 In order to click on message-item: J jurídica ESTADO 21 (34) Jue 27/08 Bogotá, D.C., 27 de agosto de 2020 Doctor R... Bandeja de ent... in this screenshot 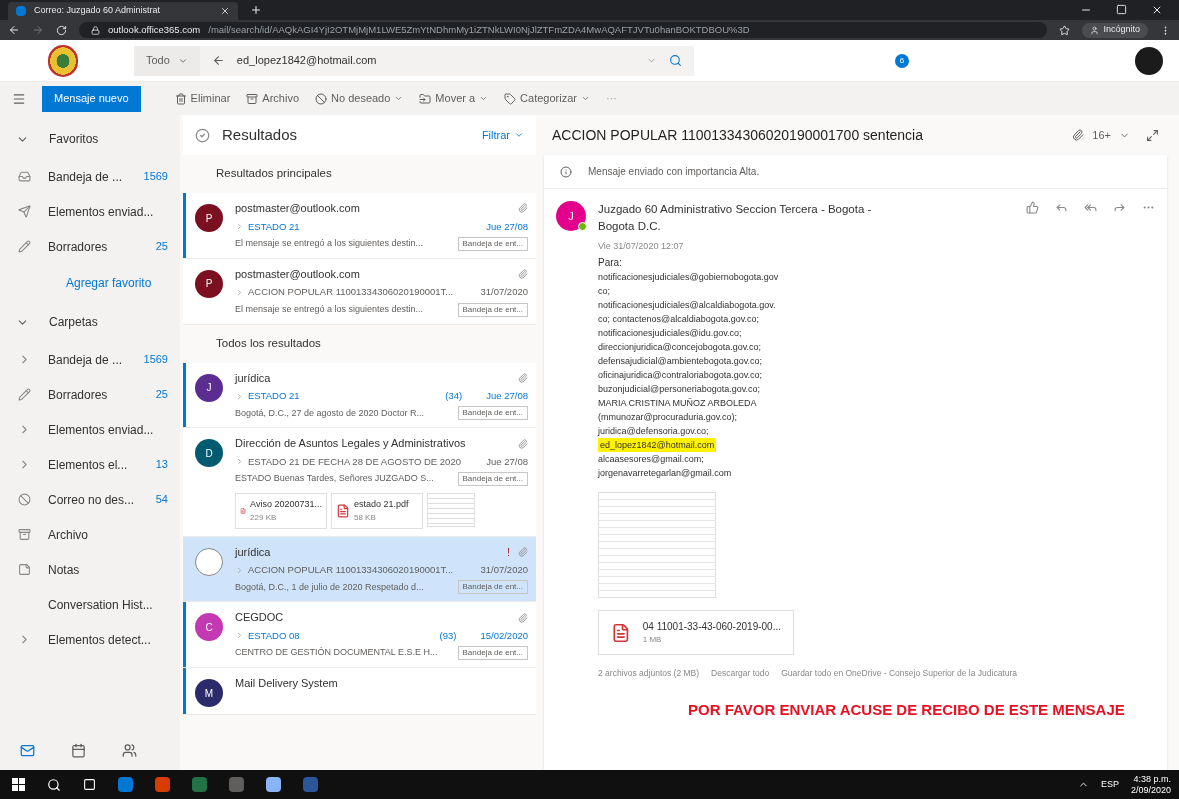, I will do `click(359, 395)`.